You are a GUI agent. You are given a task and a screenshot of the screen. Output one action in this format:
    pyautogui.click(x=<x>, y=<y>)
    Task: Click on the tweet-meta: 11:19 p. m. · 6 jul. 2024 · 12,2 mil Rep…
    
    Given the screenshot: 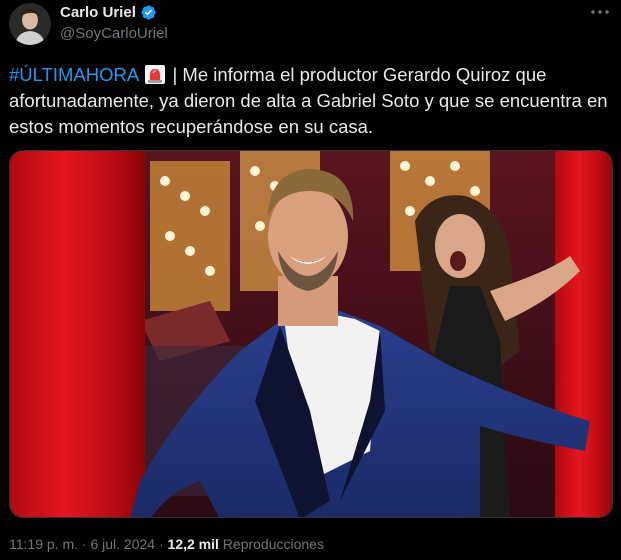 What is the action you would take?
    pyautogui.click(x=166, y=544)
    